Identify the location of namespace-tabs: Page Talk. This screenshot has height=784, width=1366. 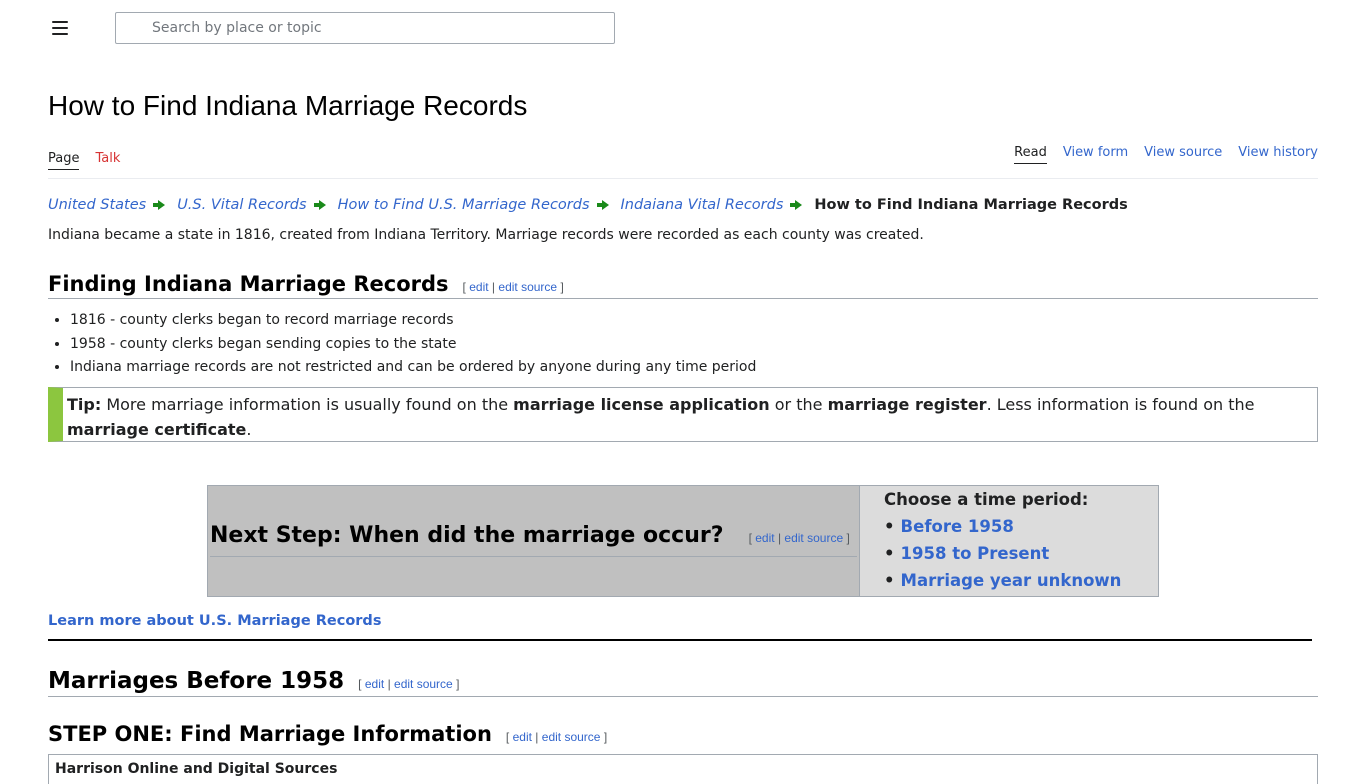
(84, 160).